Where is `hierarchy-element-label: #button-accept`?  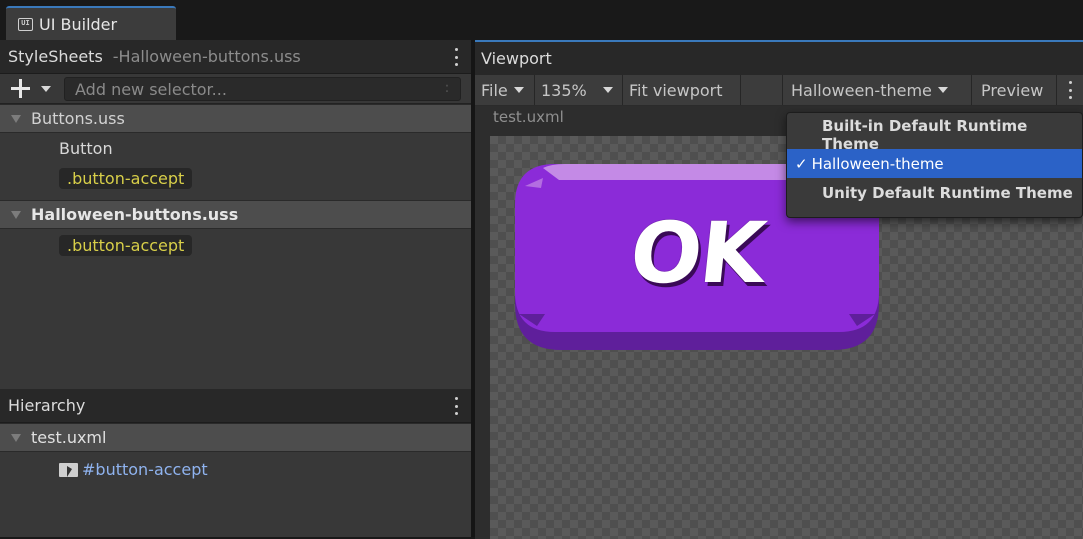
hierarchy-element-label: #button-accept is located at coordinates (145, 469).